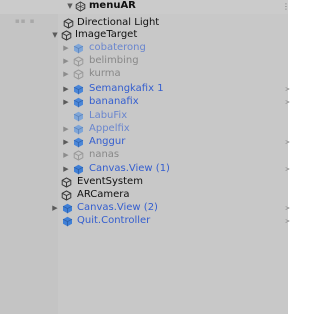 This screenshot has height=331, width=320. What do you see at coordinates (129, 168) in the screenshot?
I see `item-label: Canvas.View (1)` at bounding box center [129, 168].